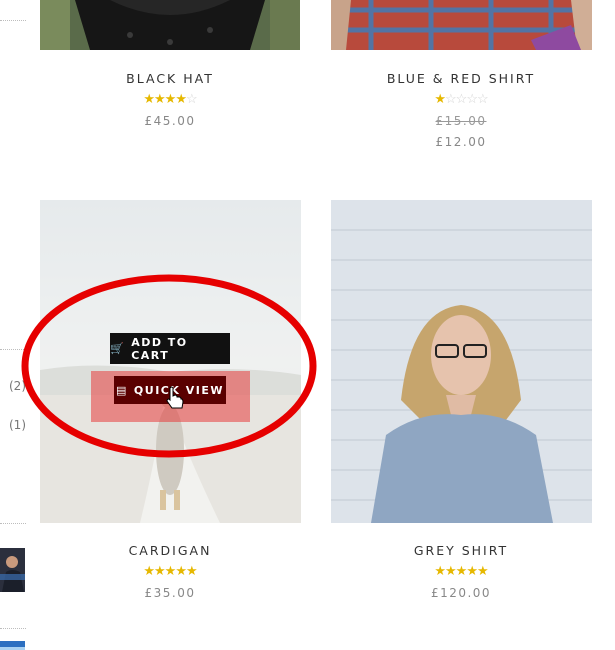 Image resolution: width=615 pixels, height=650 pixels. What do you see at coordinates (170, 550) in the screenshot?
I see `product-title: CARDIGAN` at bounding box center [170, 550].